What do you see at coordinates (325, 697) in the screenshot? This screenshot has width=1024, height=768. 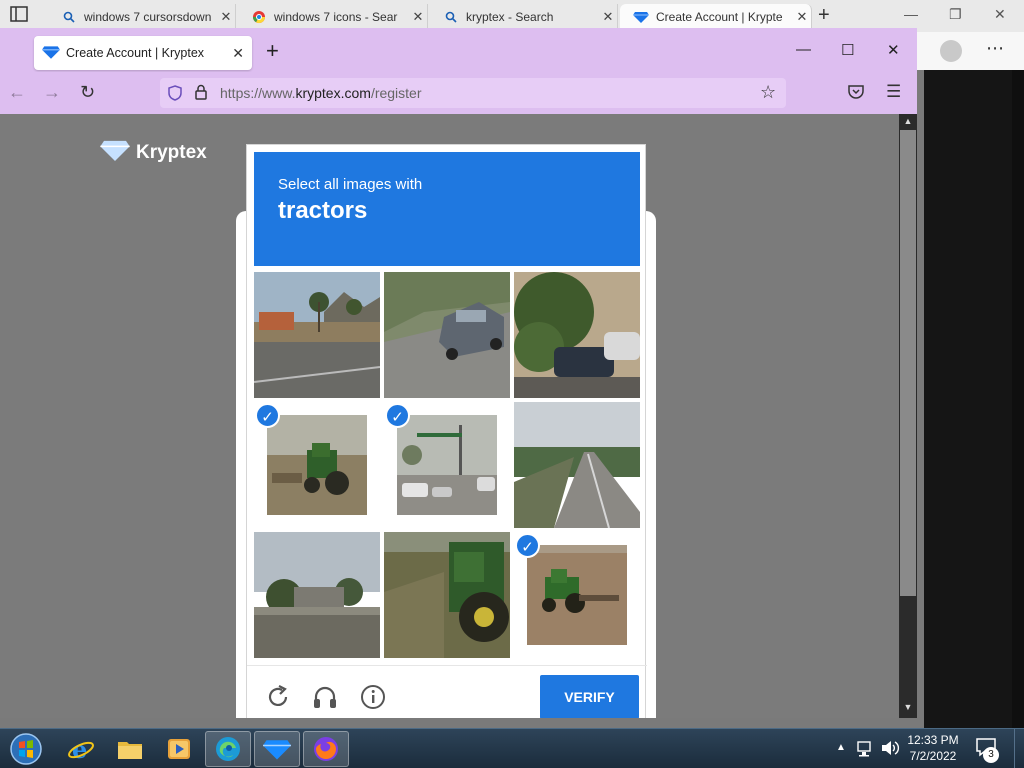 I see `audio-challenge-headphones-icon` at bounding box center [325, 697].